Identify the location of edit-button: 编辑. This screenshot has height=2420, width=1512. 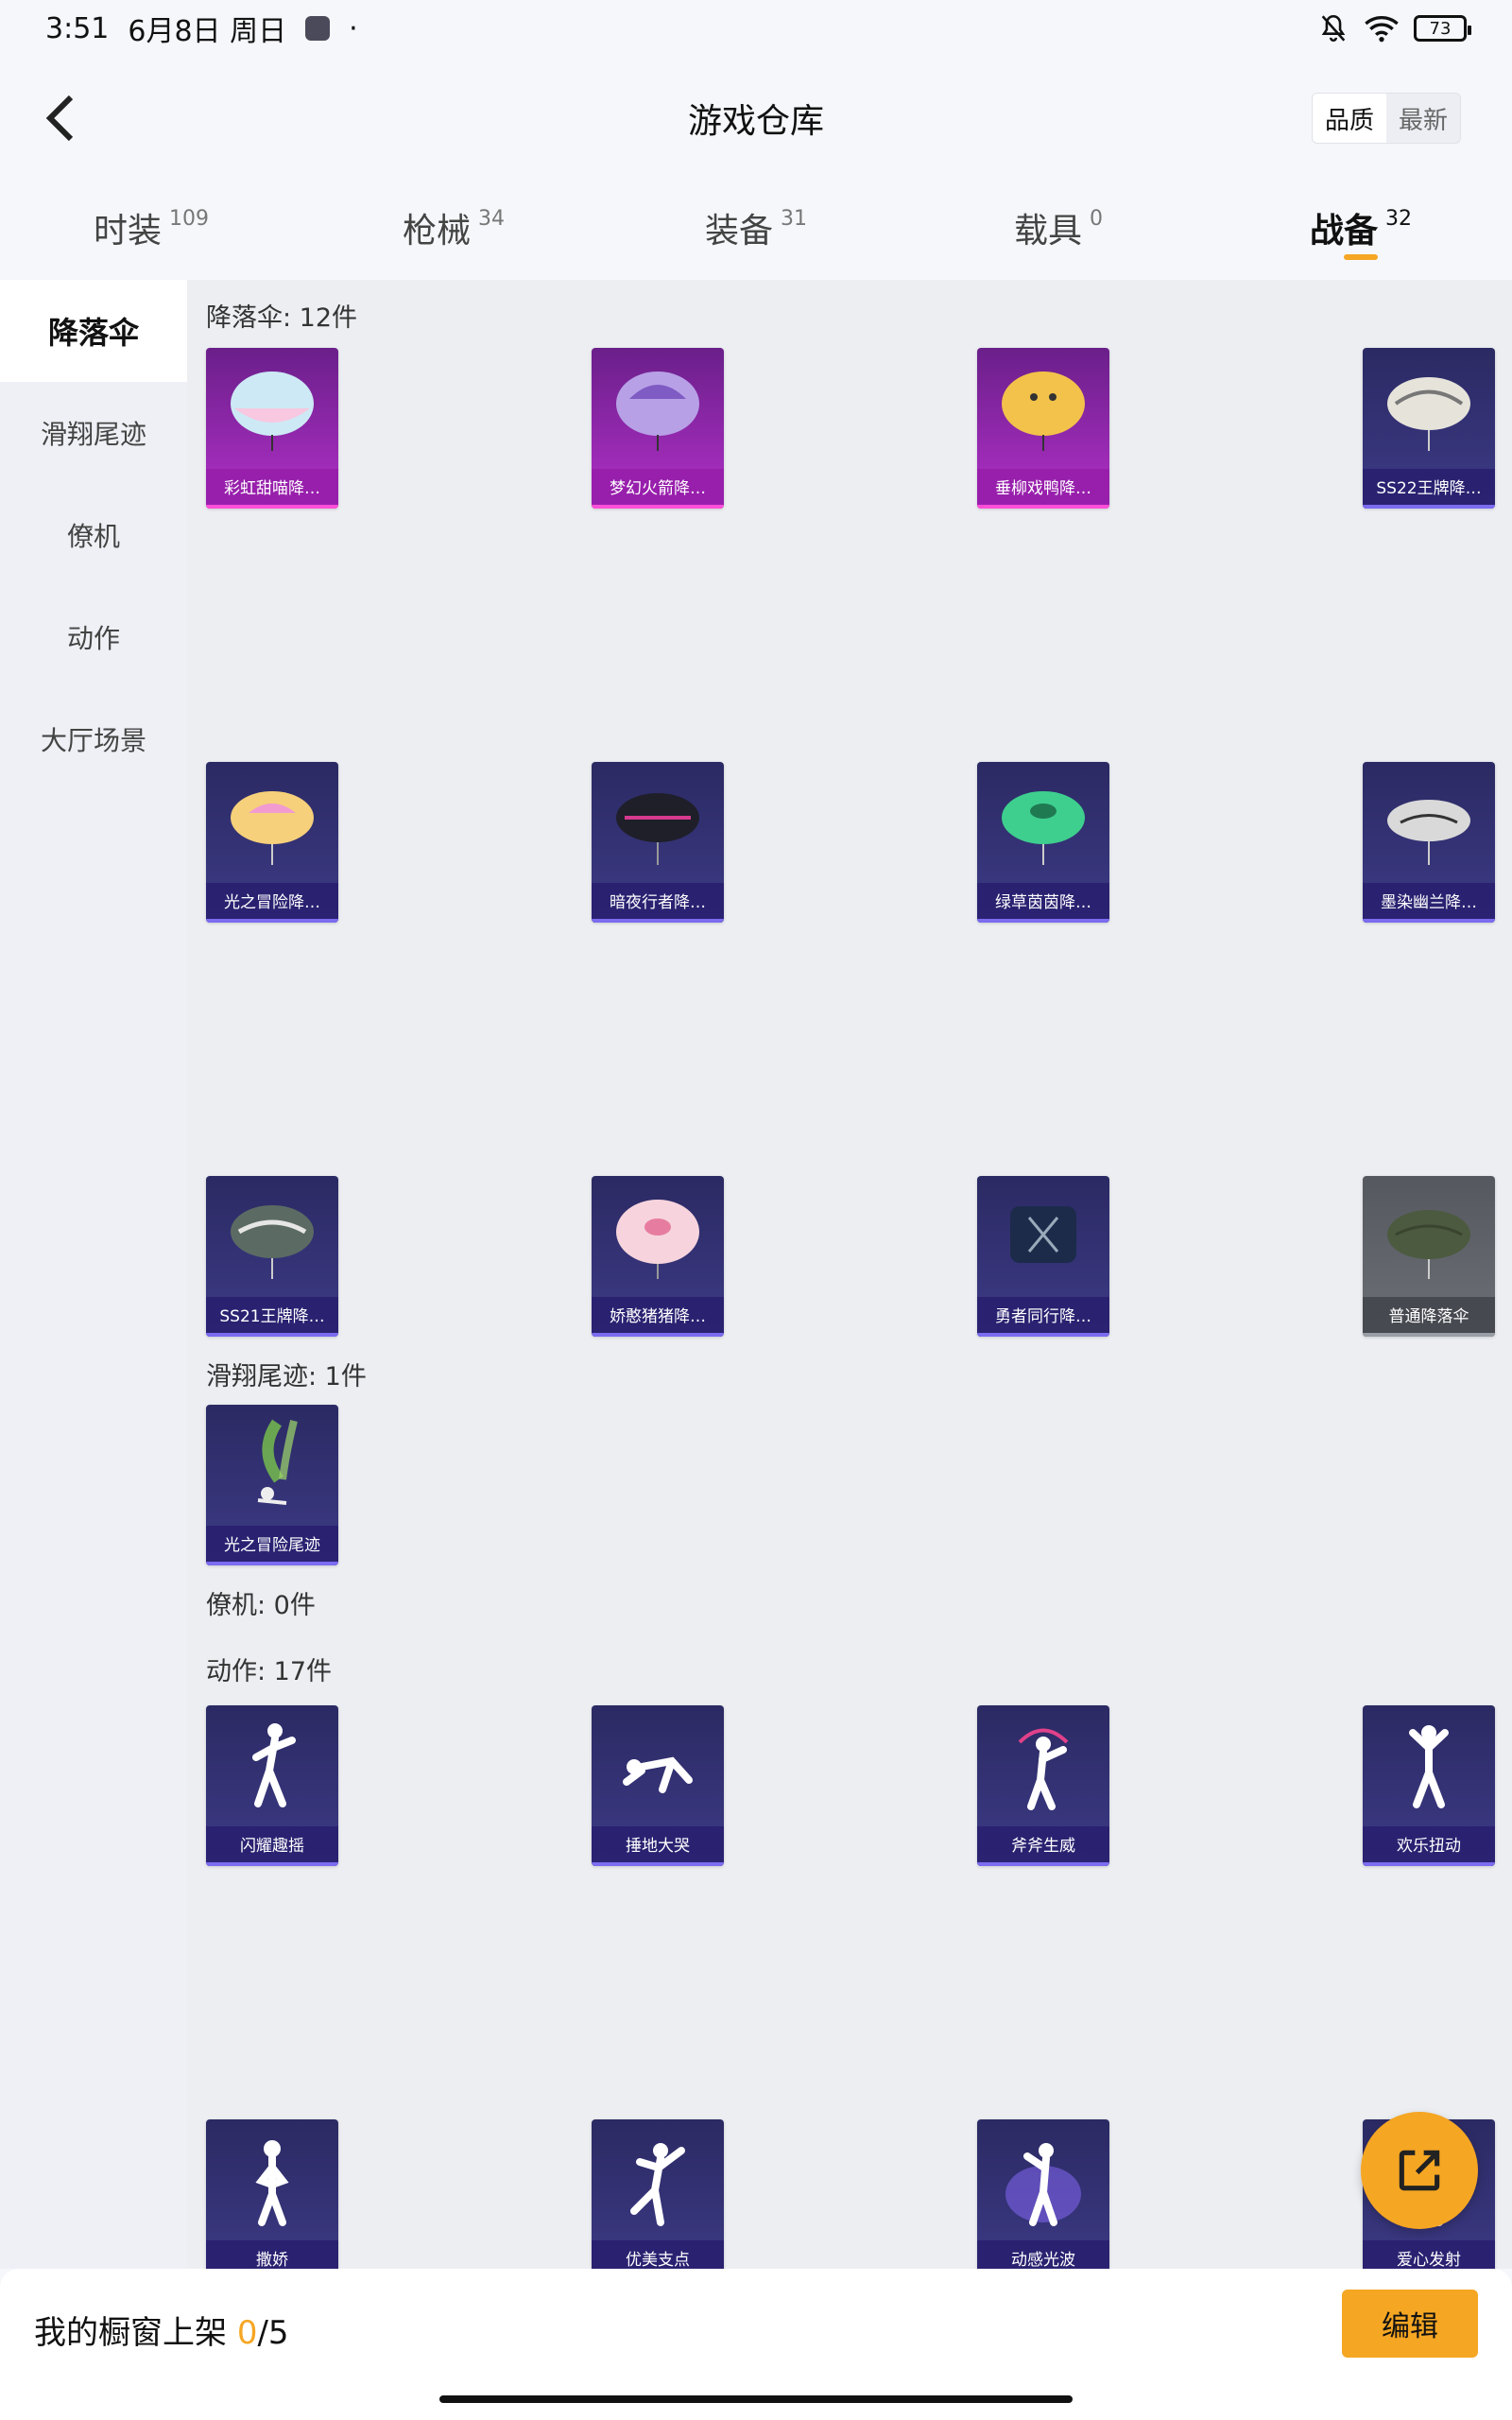
(1410, 2324).